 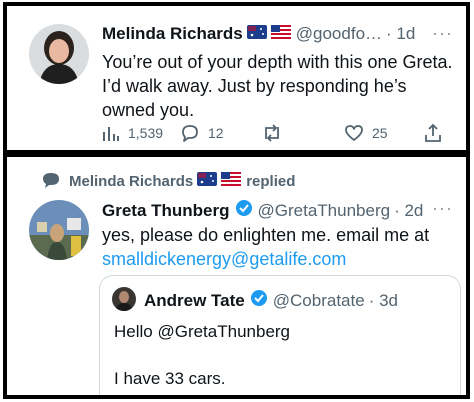 I want to click on reply-context-action: replied, so click(x=271, y=181).